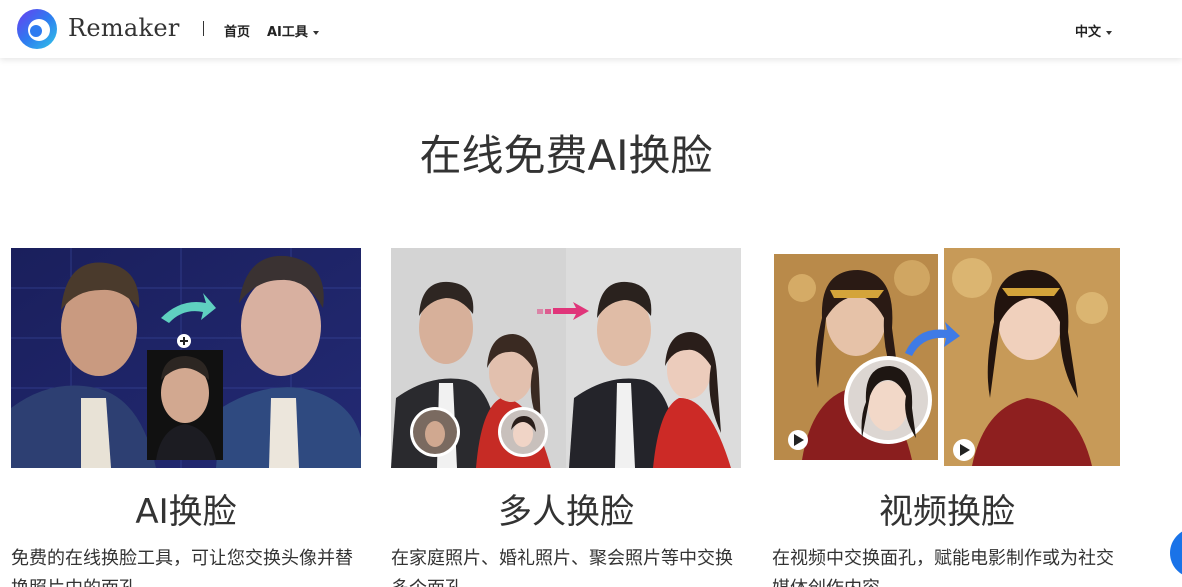  What do you see at coordinates (124, 28) in the screenshot?
I see `brand-name: Remaker` at bounding box center [124, 28].